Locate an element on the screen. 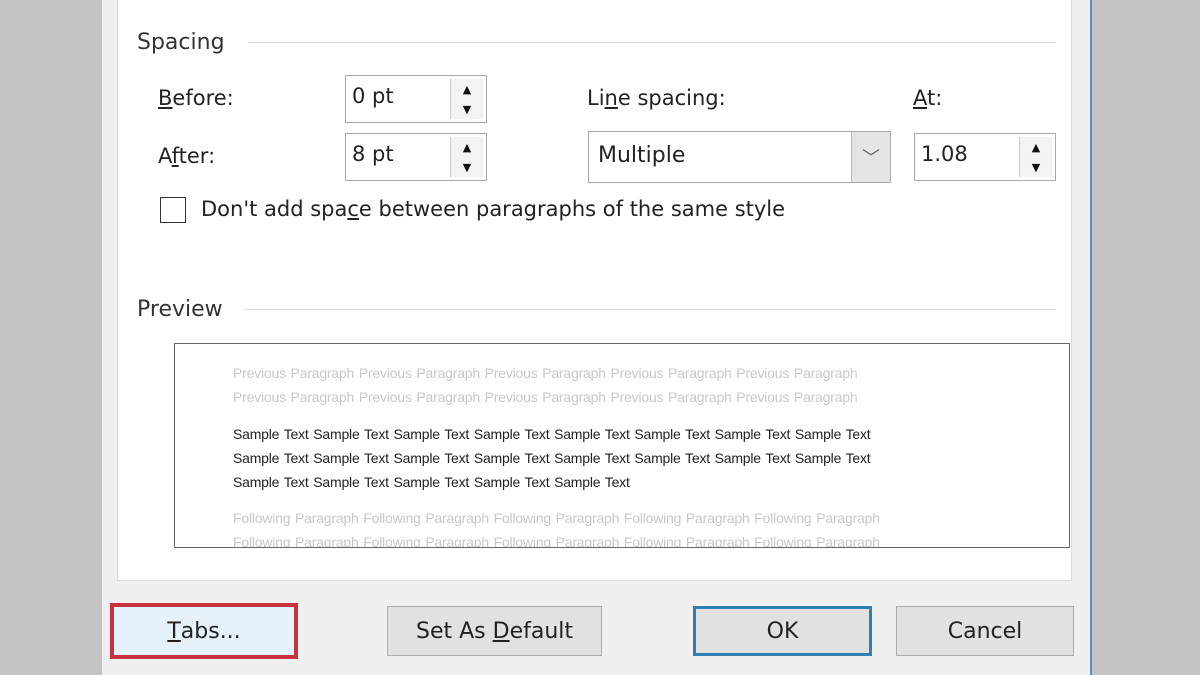  accel-key: A is located at coordinates (920, 98).